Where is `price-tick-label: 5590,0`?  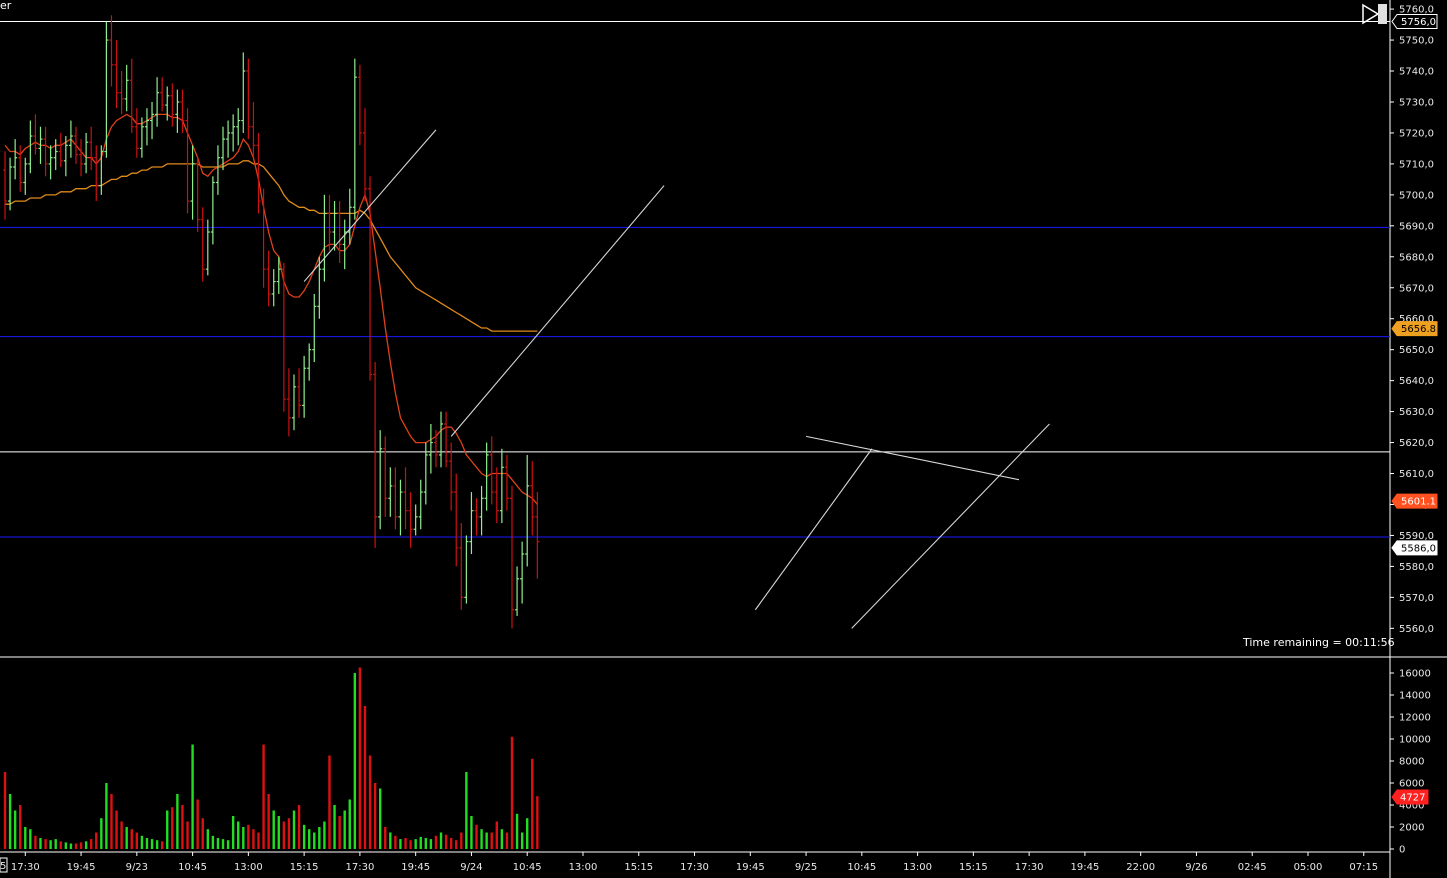
price-tick-label: 5590,0 is located at coordinates (1416, 536).